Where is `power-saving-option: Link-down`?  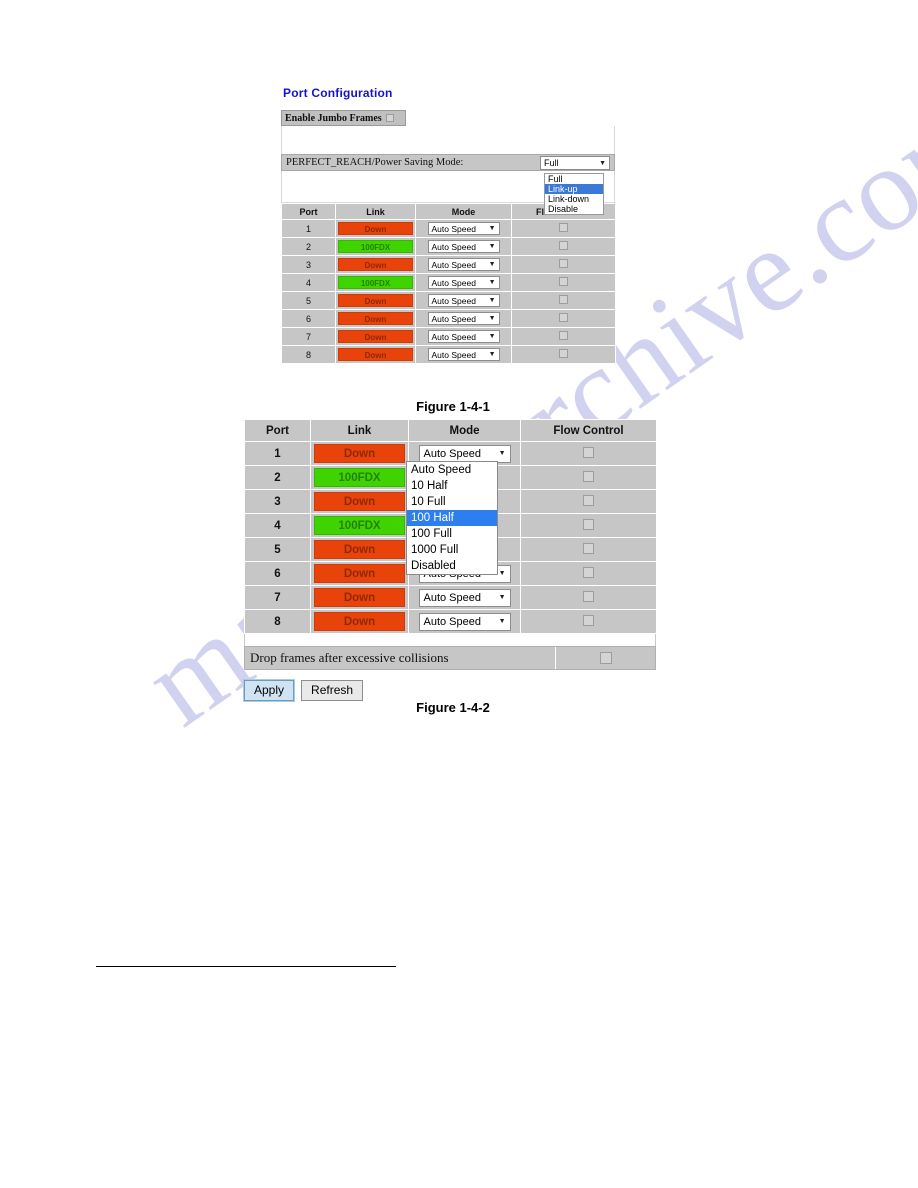 power-saving-option: Link-down is located at coordinates (574, 199).